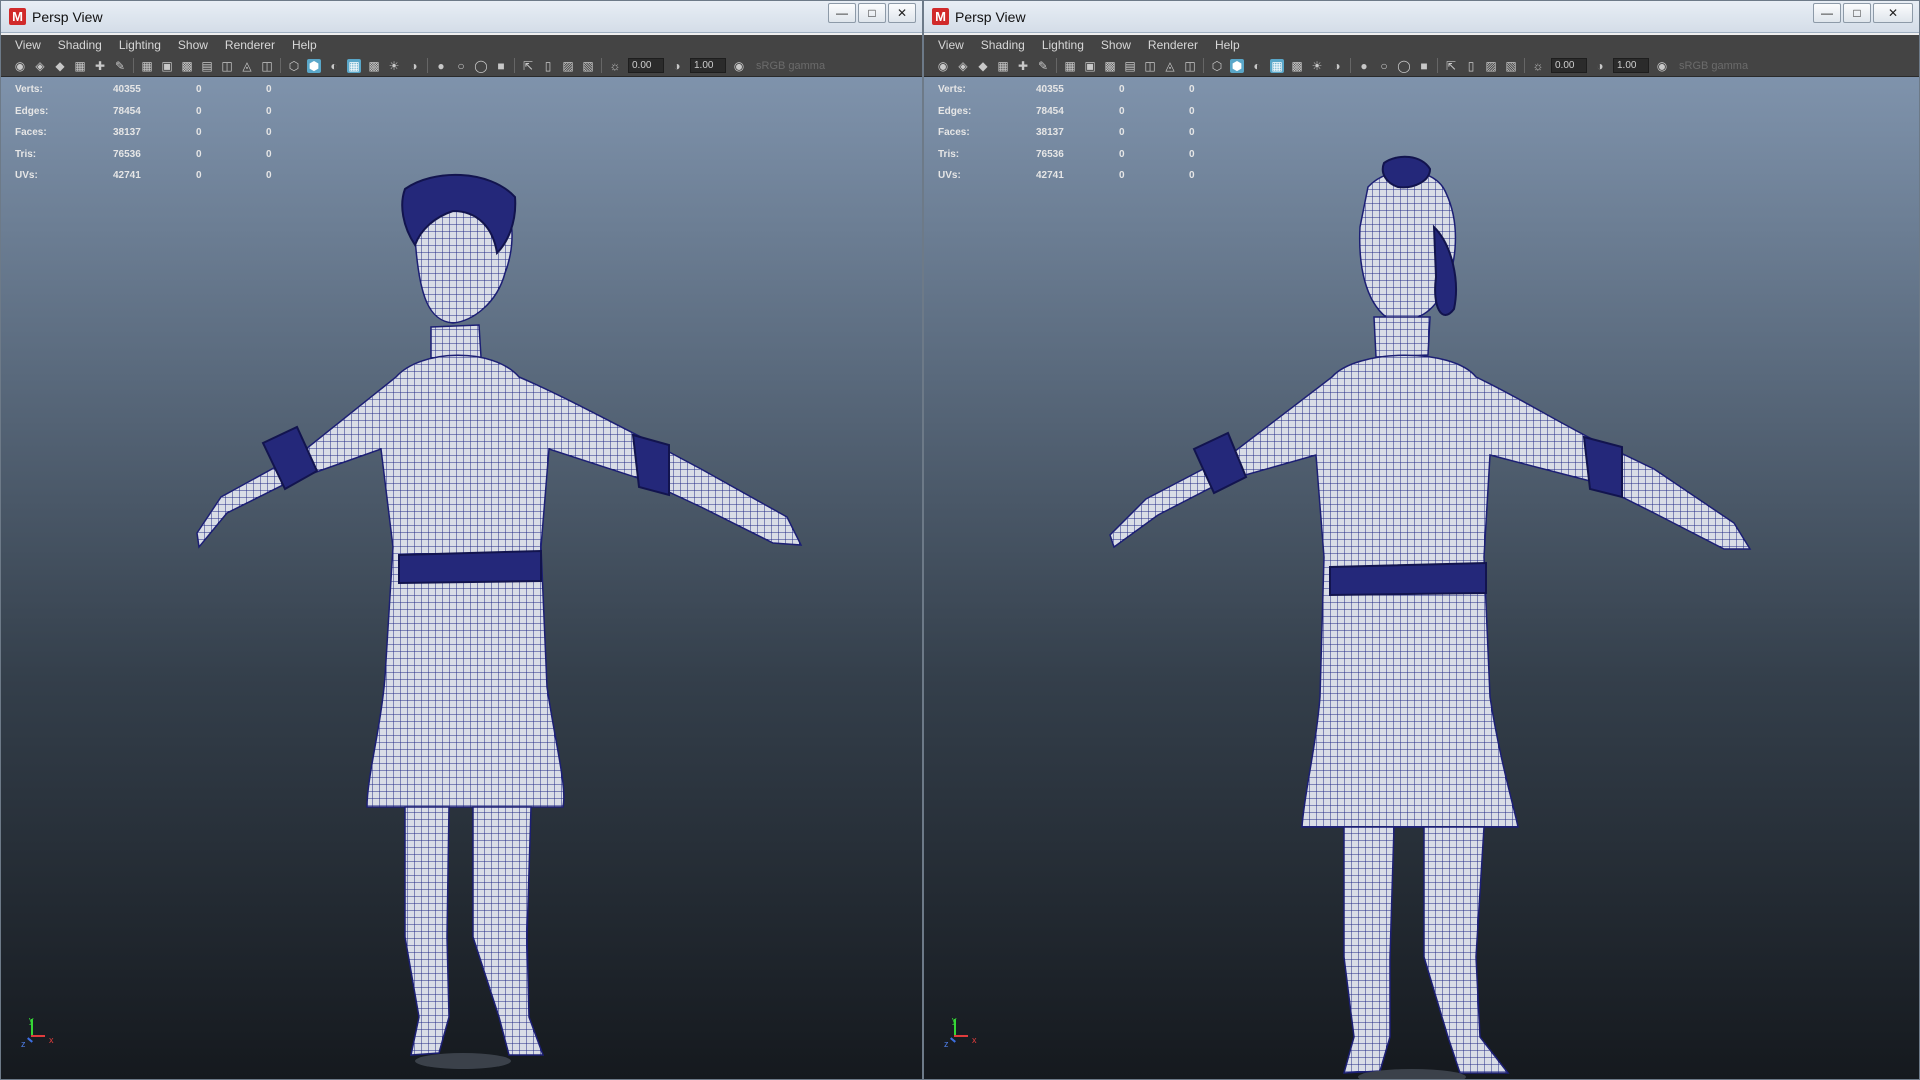 This screenshot has width=1920, height=1080. Describe the element at coordinates (990, 17) in the screenshot. I see `window-title: Persp View` at that location.